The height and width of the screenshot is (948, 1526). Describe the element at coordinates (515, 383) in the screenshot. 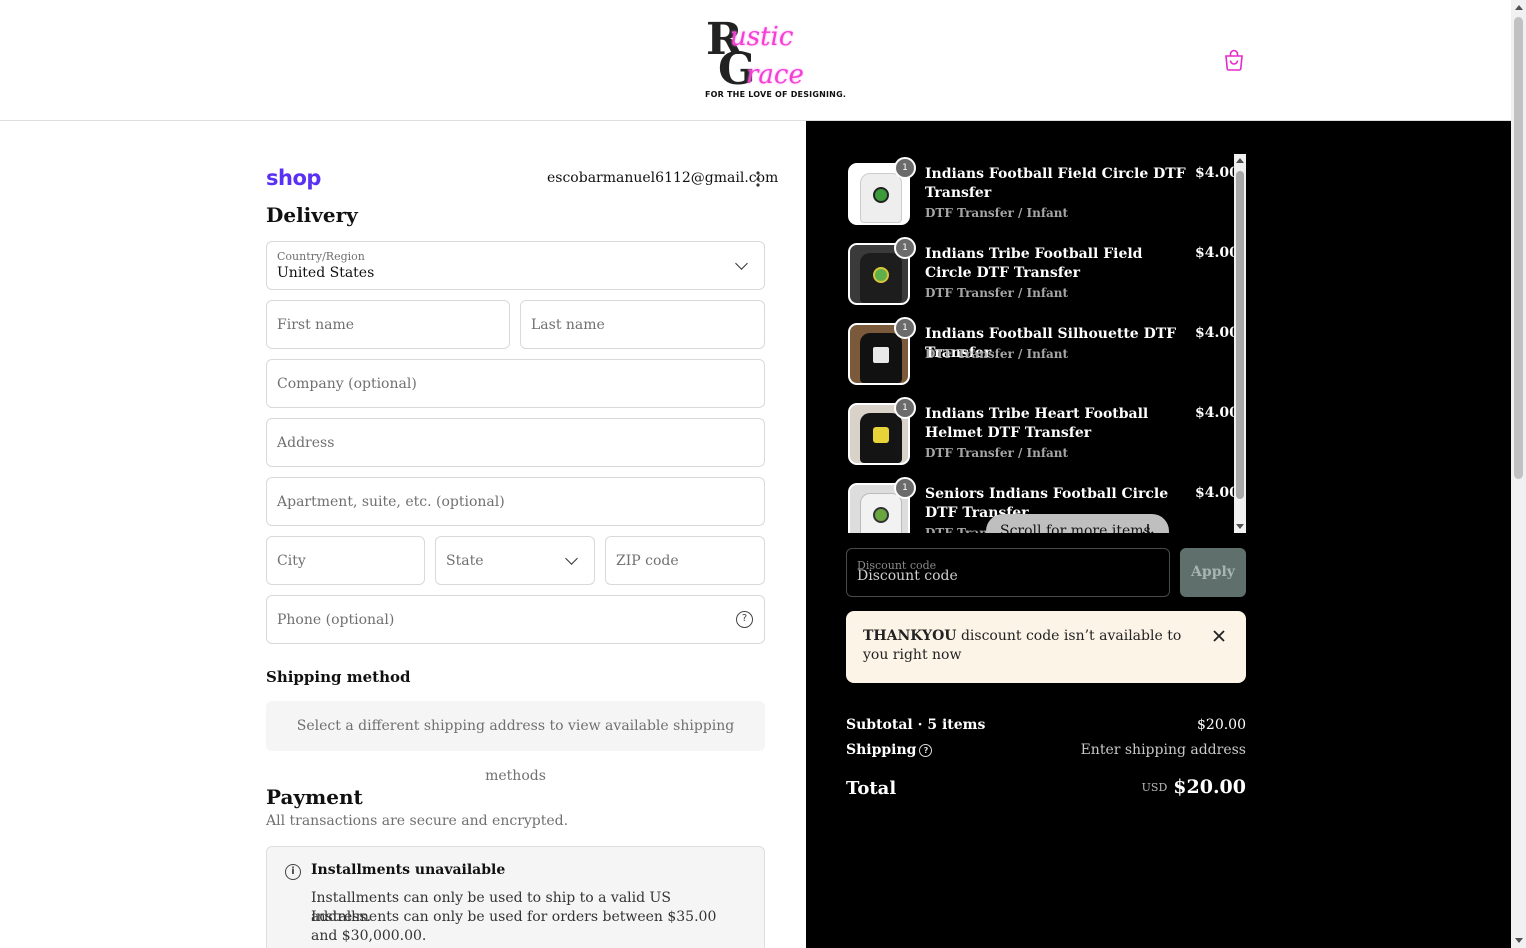

I see `company-field: Company (optional)` at that location.